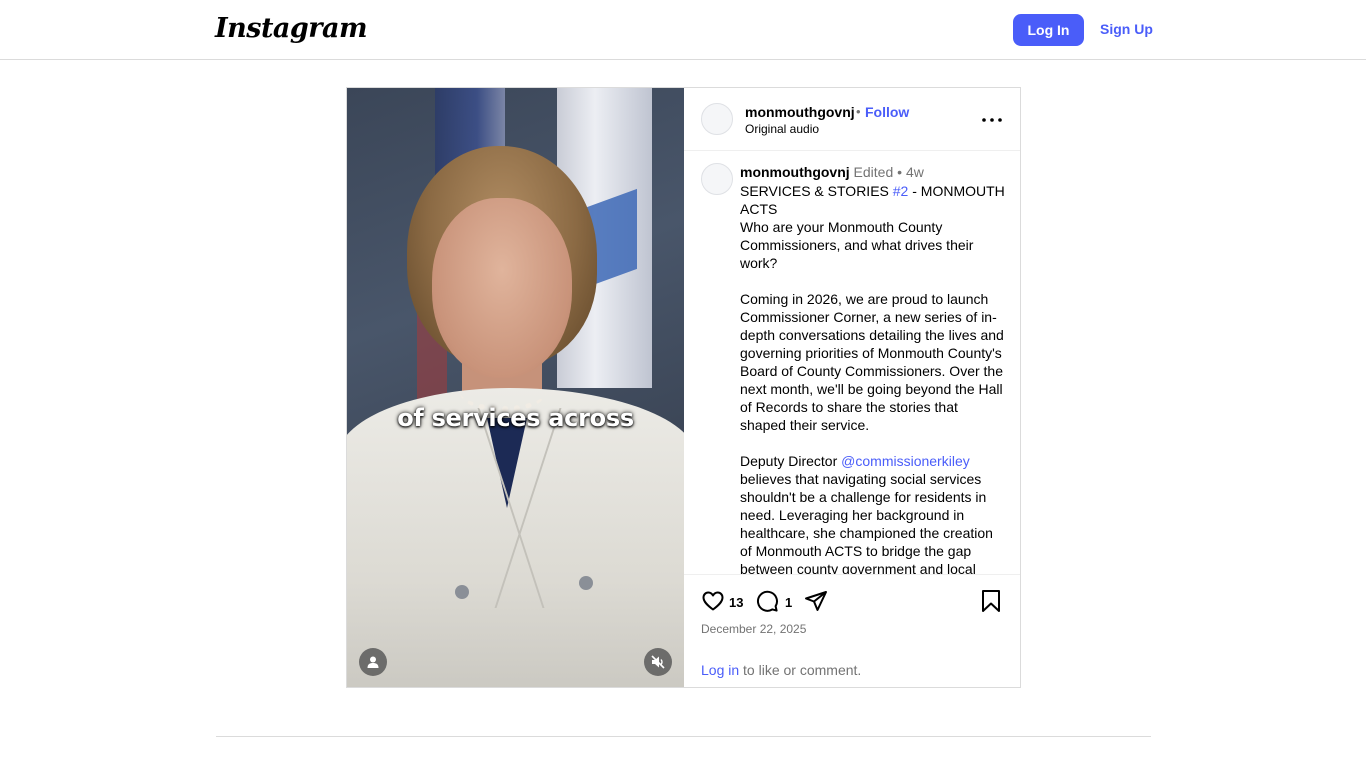 The image size is (1366, 768). Describe the element at coordinates (720, 670) in the screenshot. I see `login-link: Log in` at that location.